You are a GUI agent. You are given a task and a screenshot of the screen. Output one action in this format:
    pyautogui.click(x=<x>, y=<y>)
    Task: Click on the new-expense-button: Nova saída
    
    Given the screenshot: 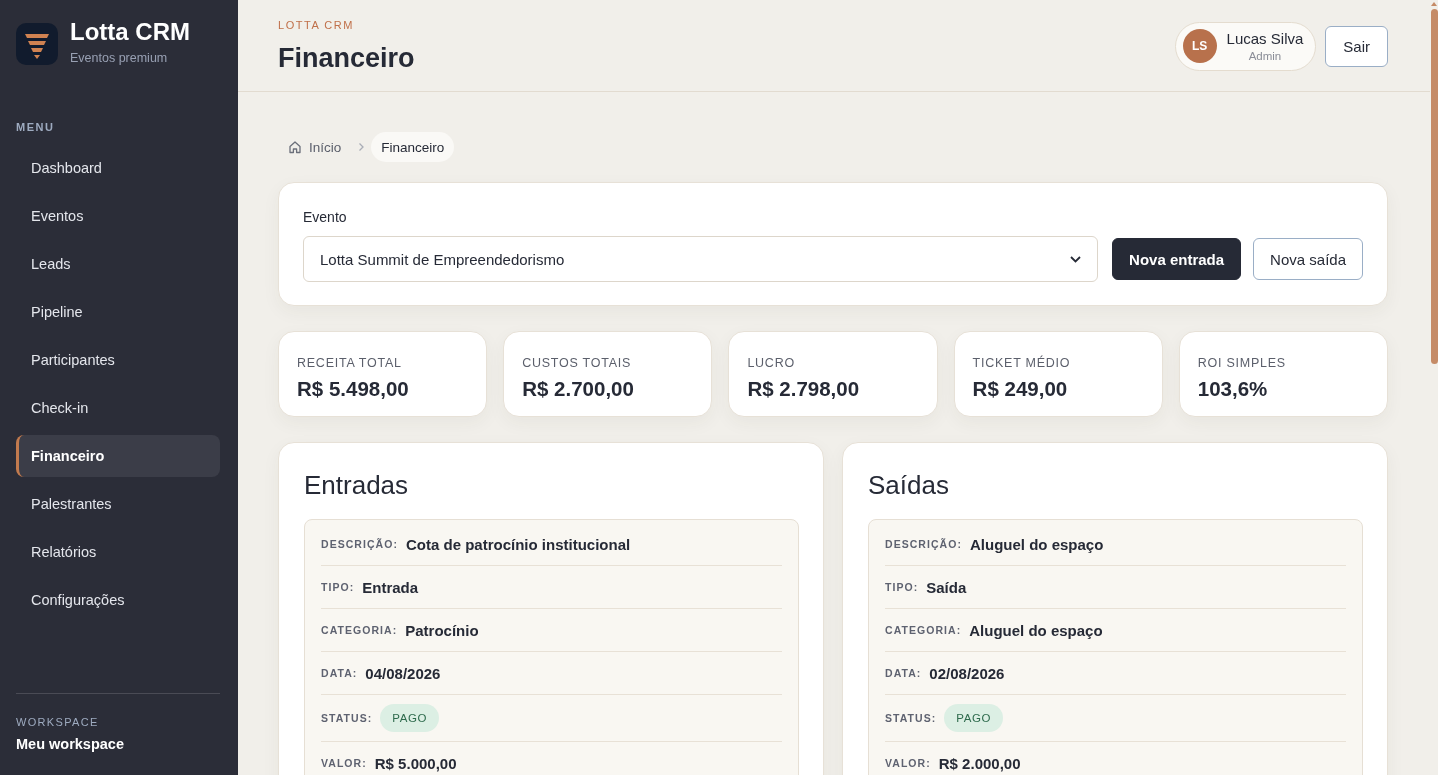 What is the action you would take?
    pyautogui.click(x=1308, y=259)
    